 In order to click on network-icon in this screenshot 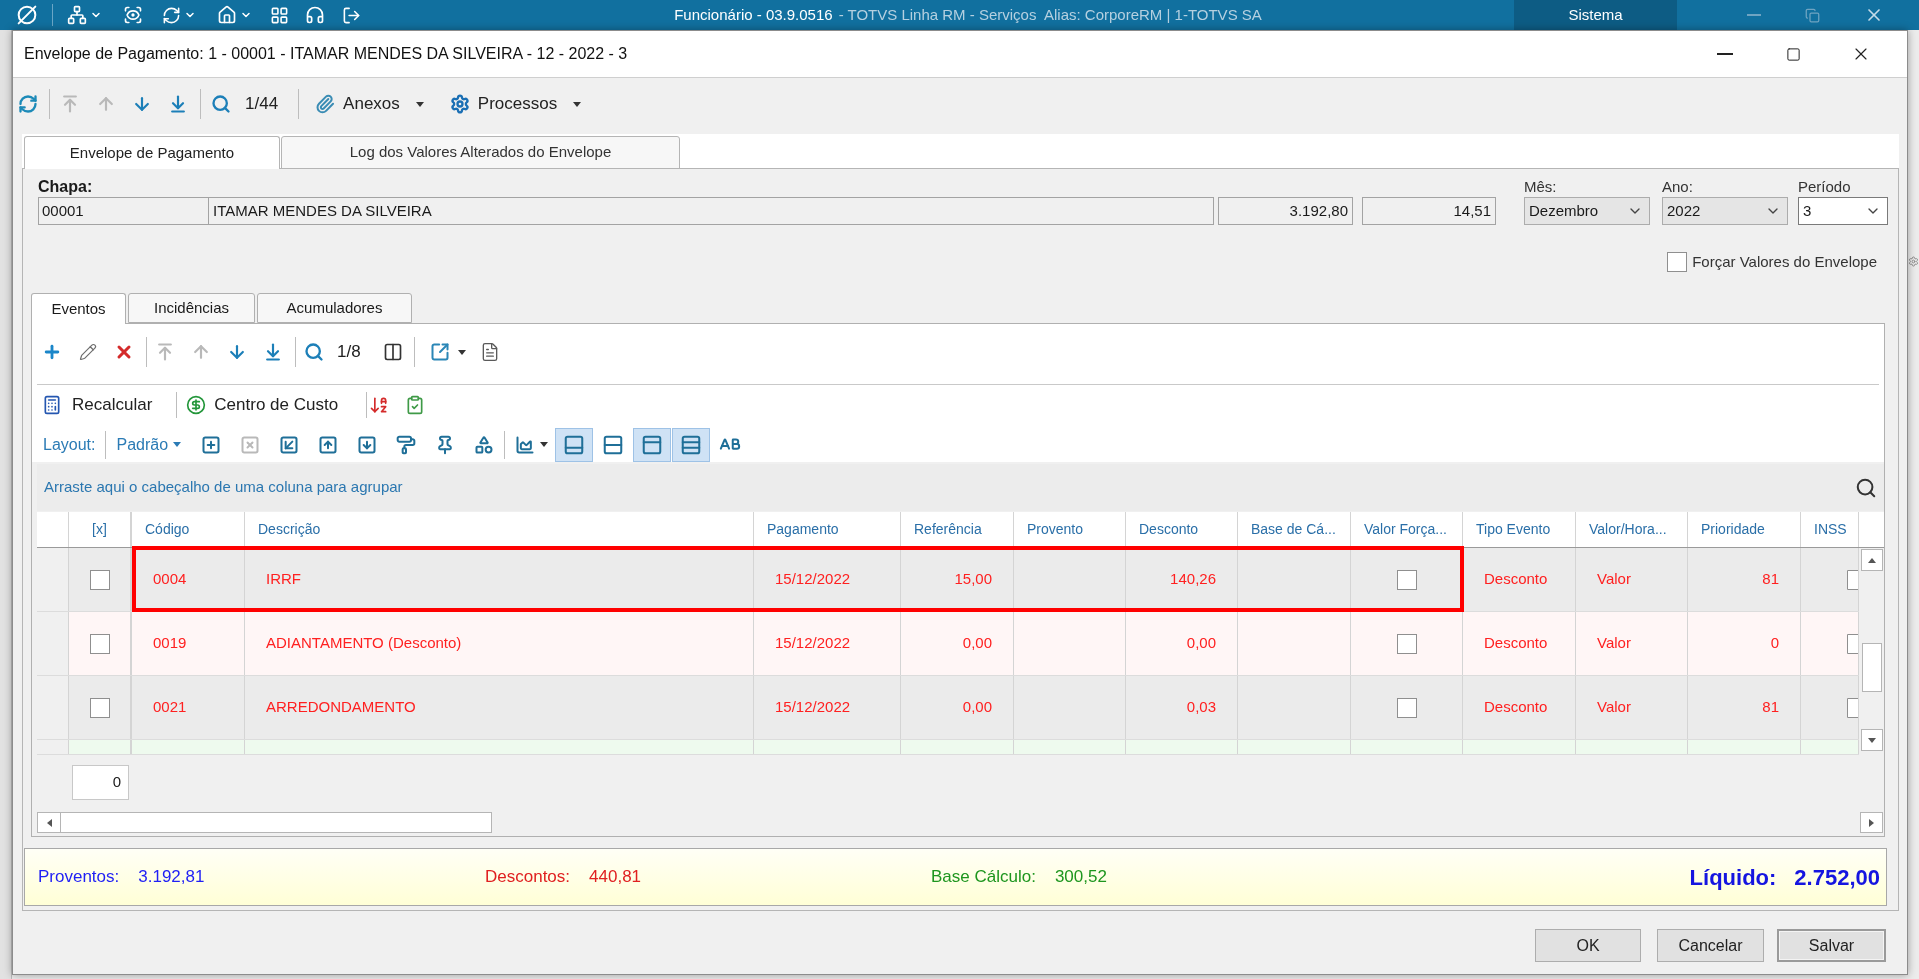, I will do `click(77, 15)`.